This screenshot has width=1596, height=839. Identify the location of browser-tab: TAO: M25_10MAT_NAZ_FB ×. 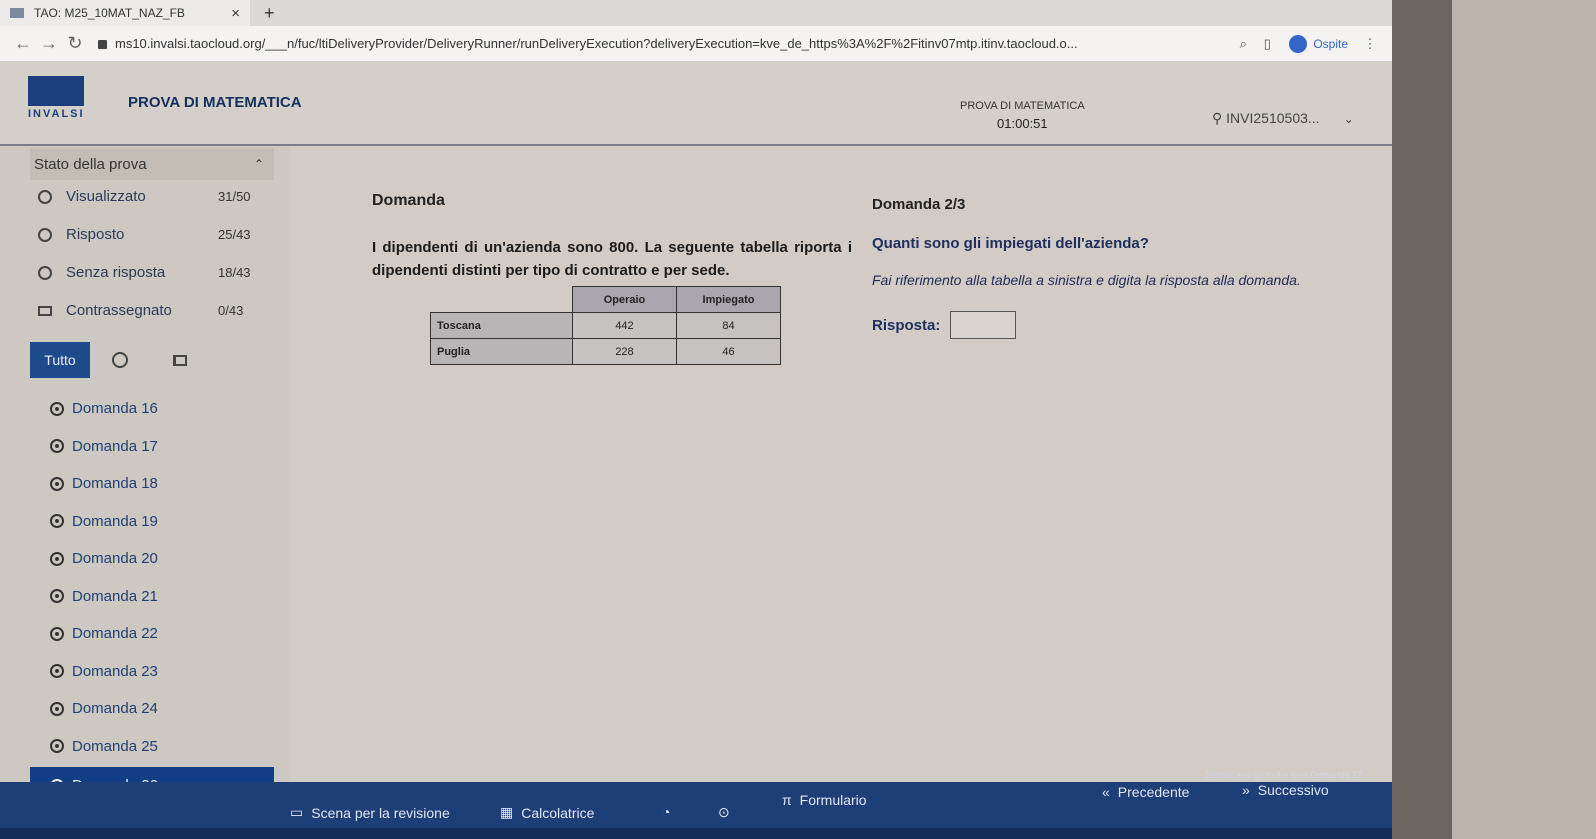
(125, 13).